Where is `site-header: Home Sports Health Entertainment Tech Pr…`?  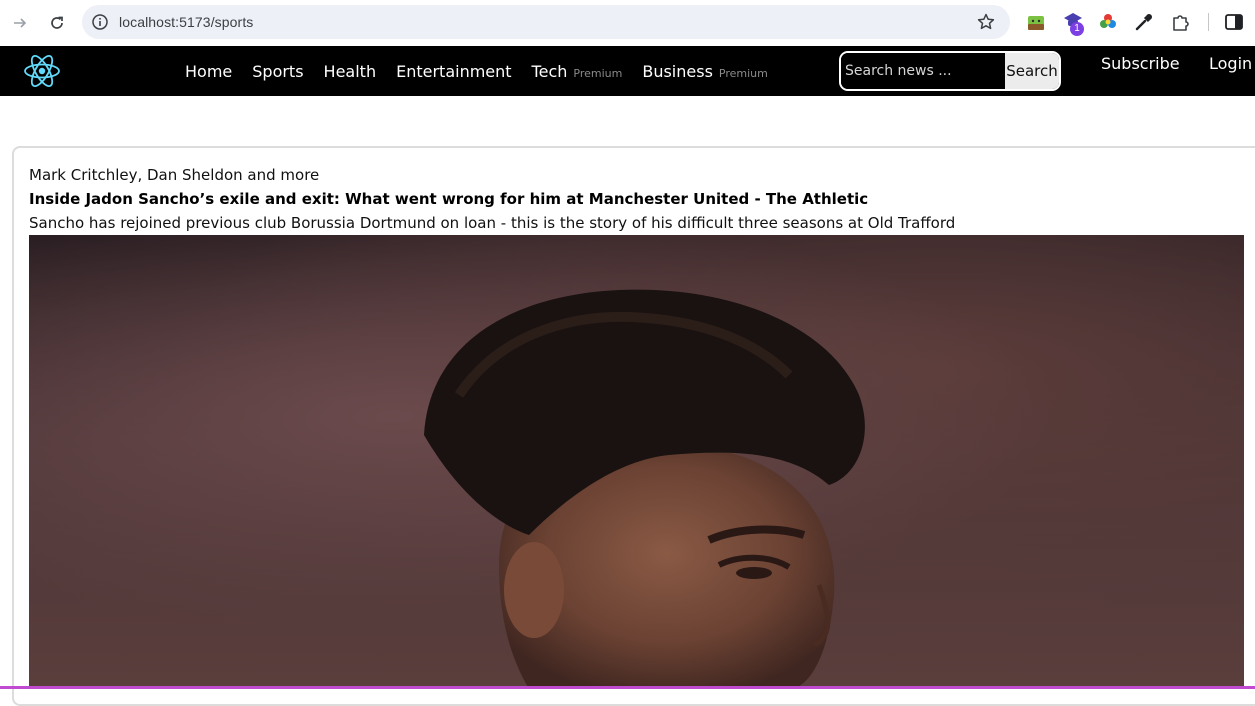 site-header: Home Sports Health Entertainment Tech Pr… is located at coordinates (627, 71).